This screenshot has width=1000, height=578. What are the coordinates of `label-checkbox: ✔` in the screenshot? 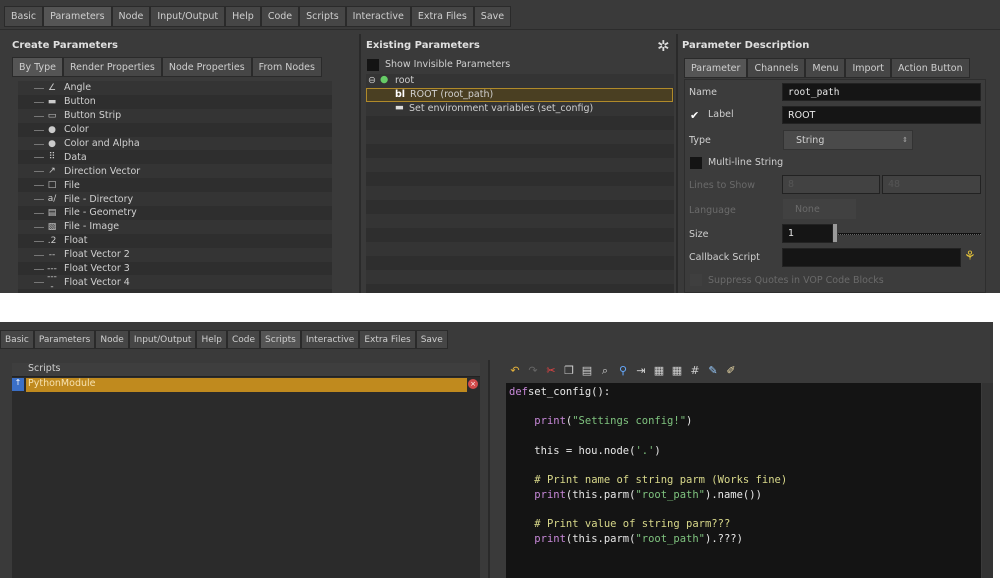 It's located at (694, 115).